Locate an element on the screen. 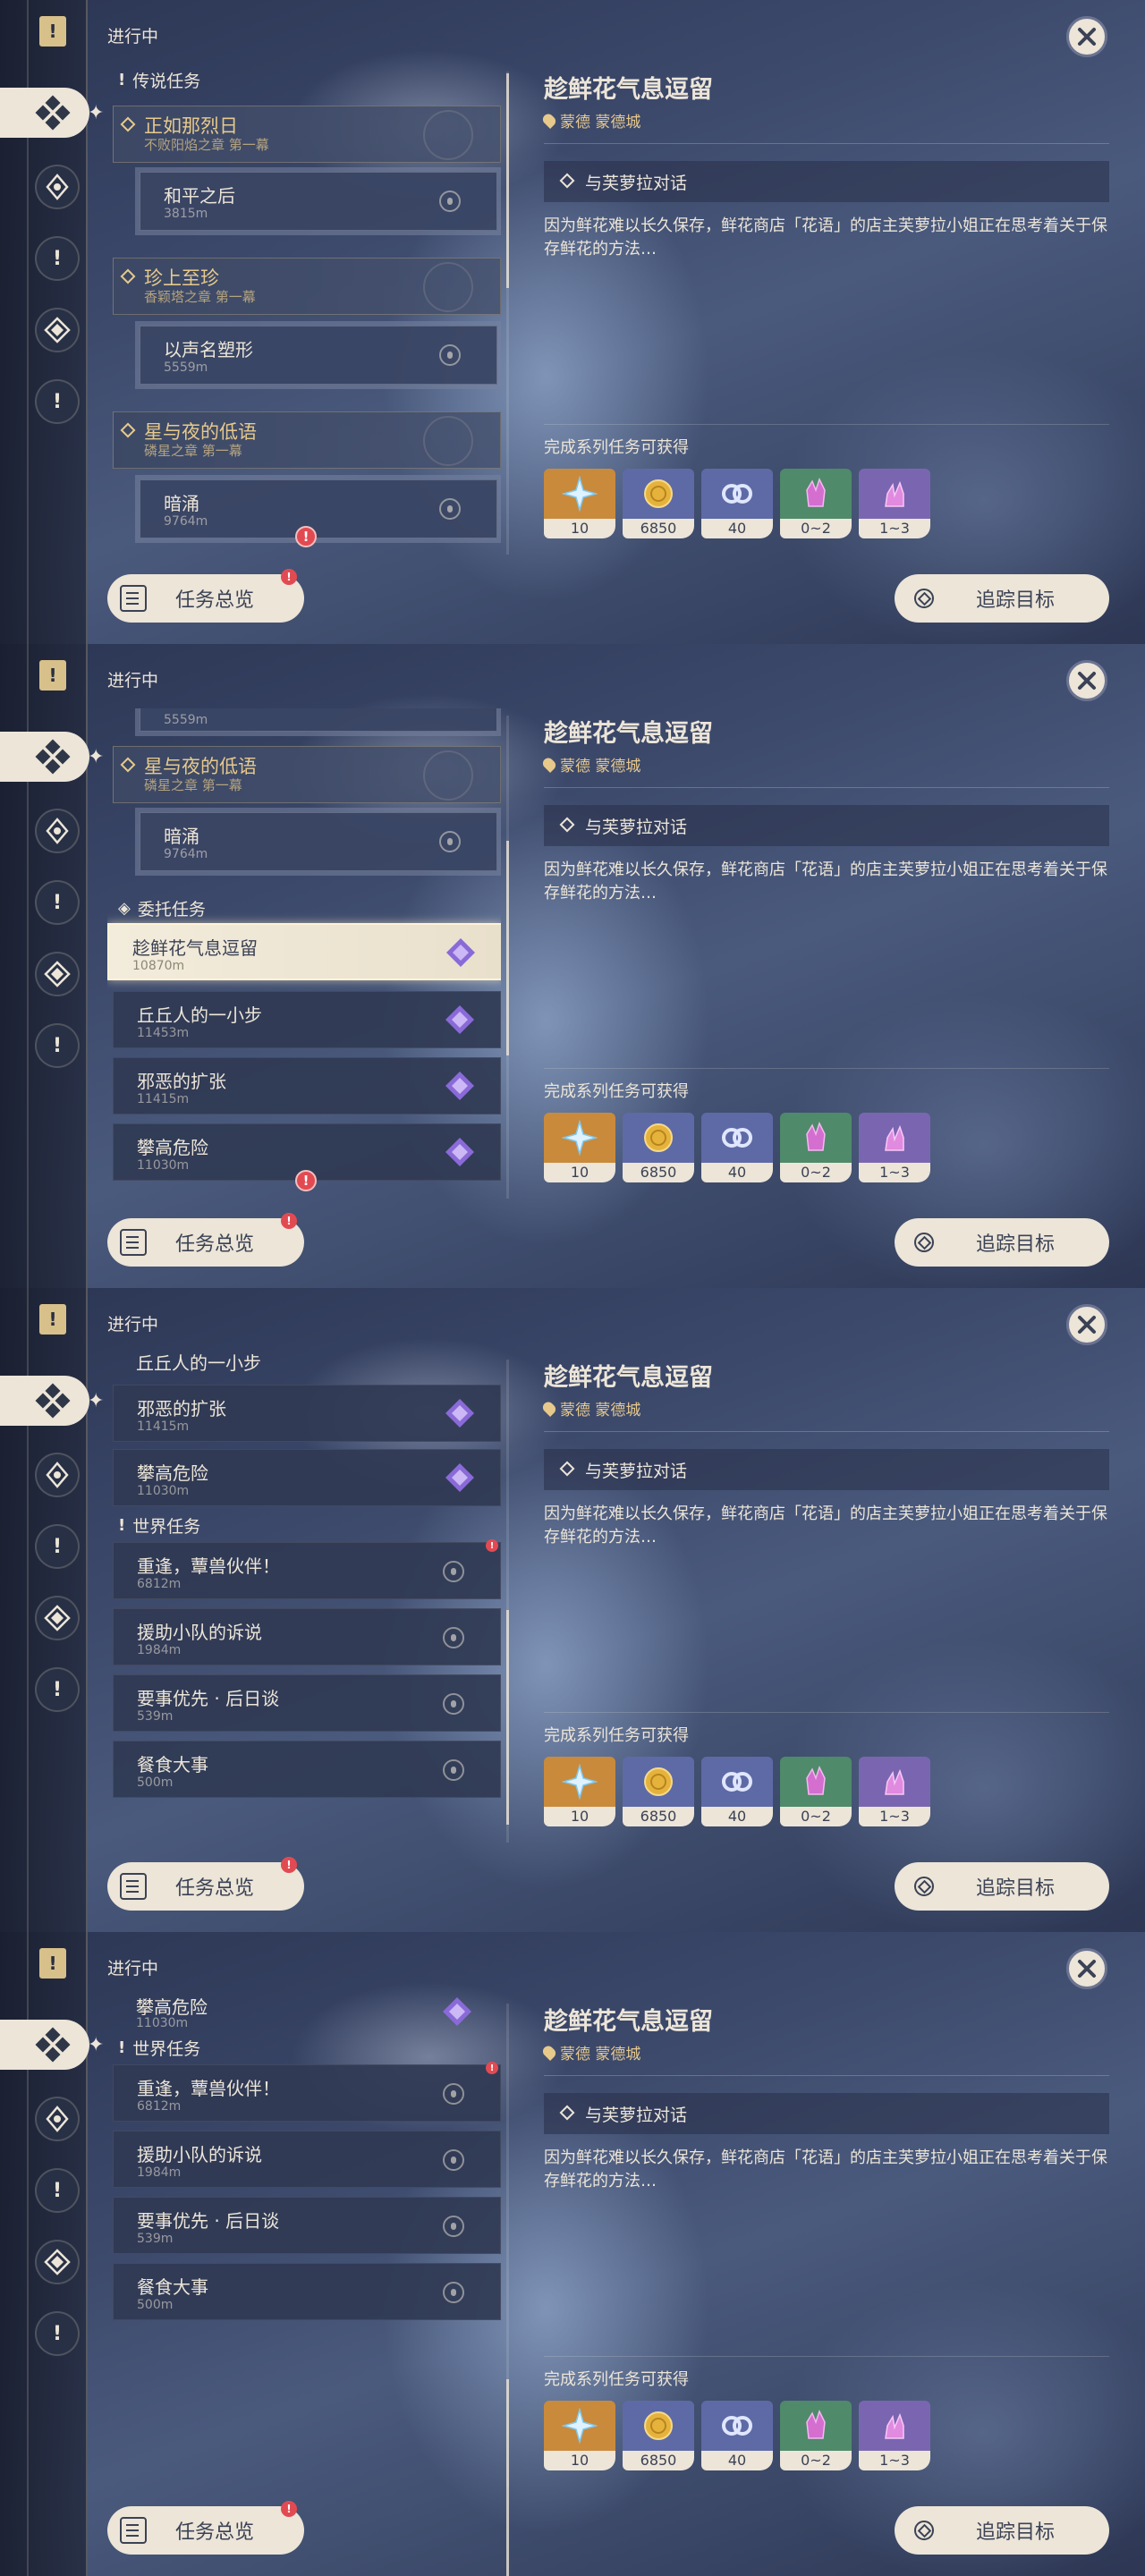  legend-quest-item: 和平之后 3815m is located at coordinates (318, 201).